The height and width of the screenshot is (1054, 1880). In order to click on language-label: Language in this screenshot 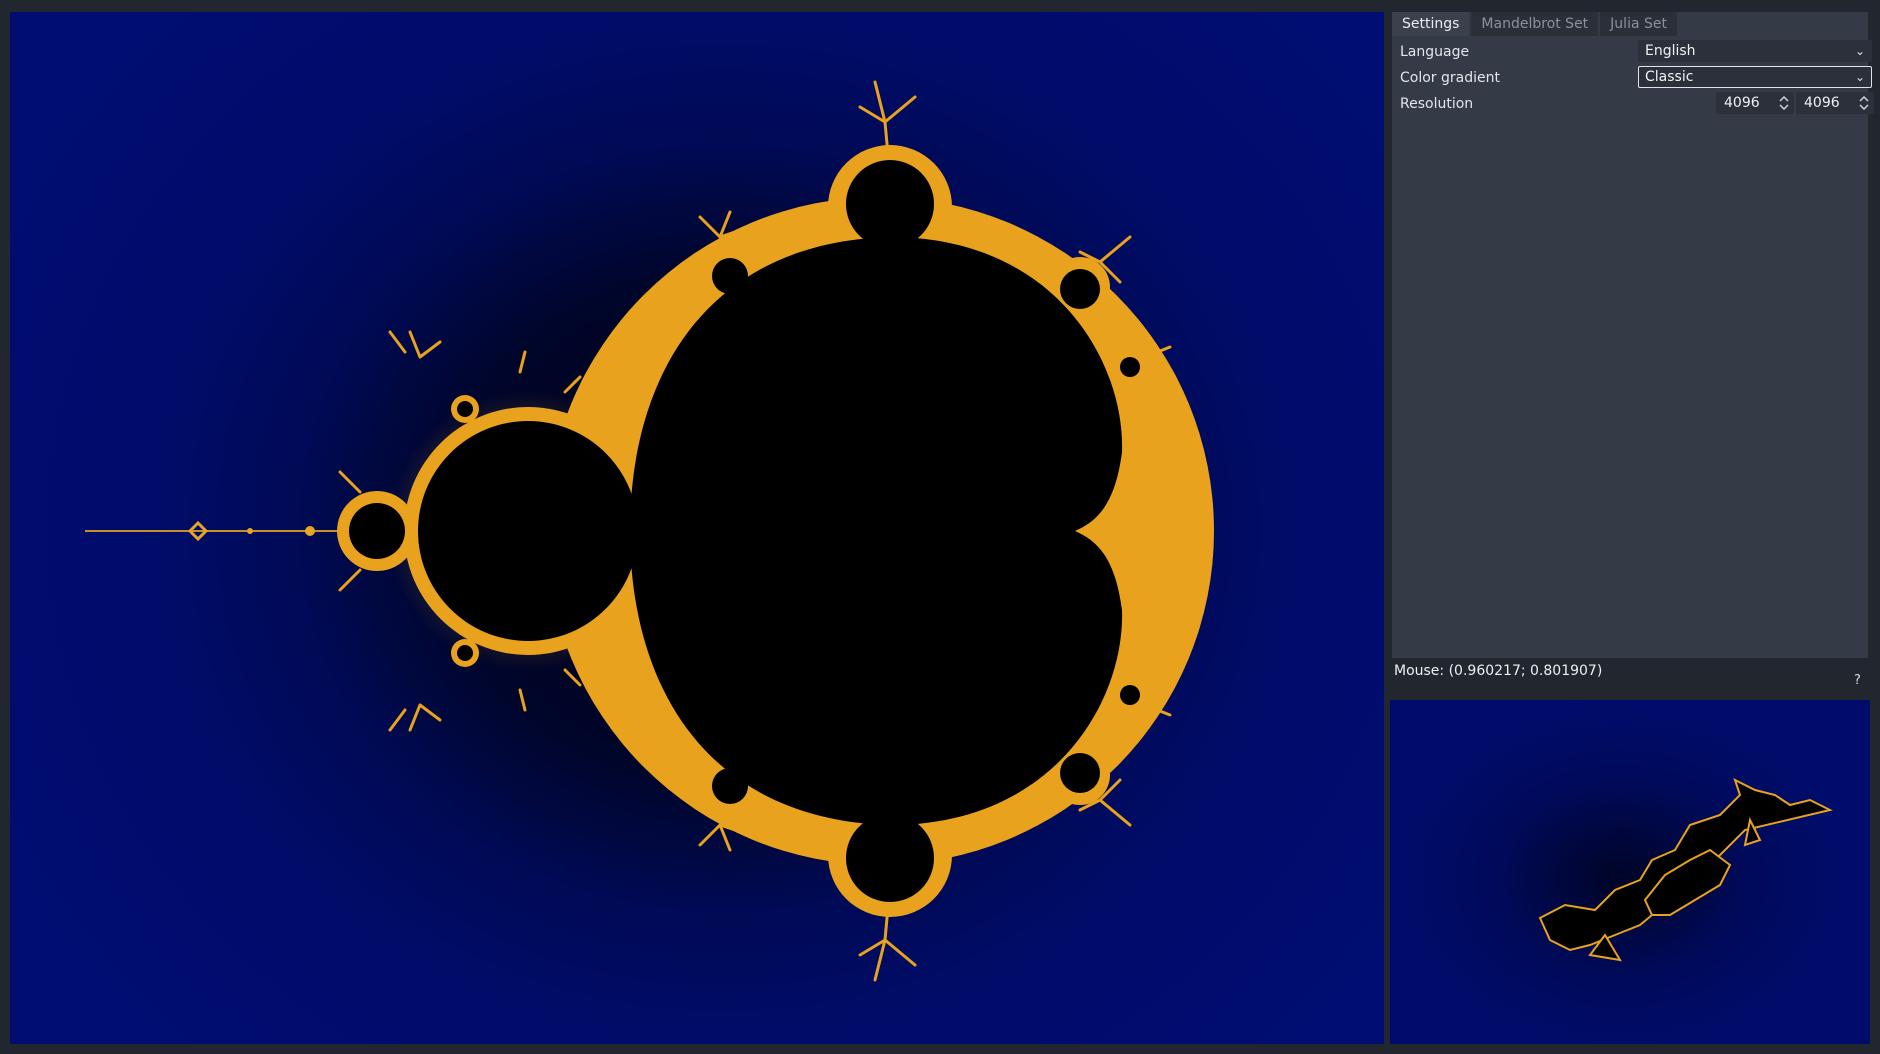, I will do `click(1435, 52)`.